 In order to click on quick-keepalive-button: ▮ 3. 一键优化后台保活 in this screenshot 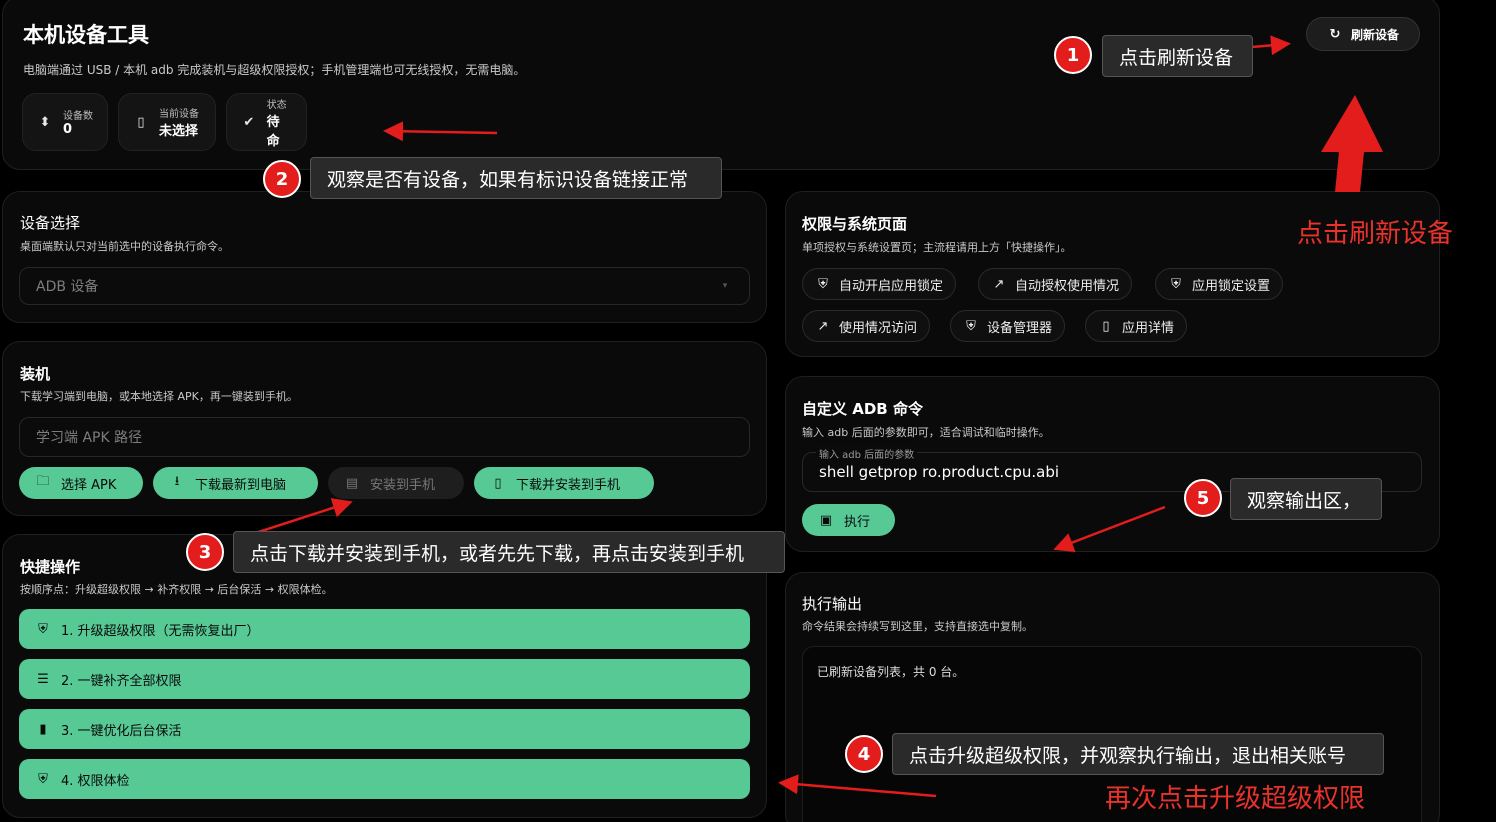, I will do `click(384, 729)`.